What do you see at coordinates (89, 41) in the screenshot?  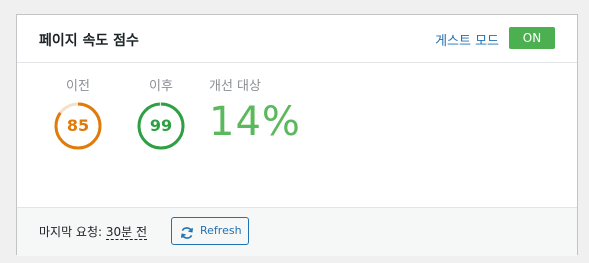 I see `card-title: 페이지 속도 점수` at bounding box center [89, 41].